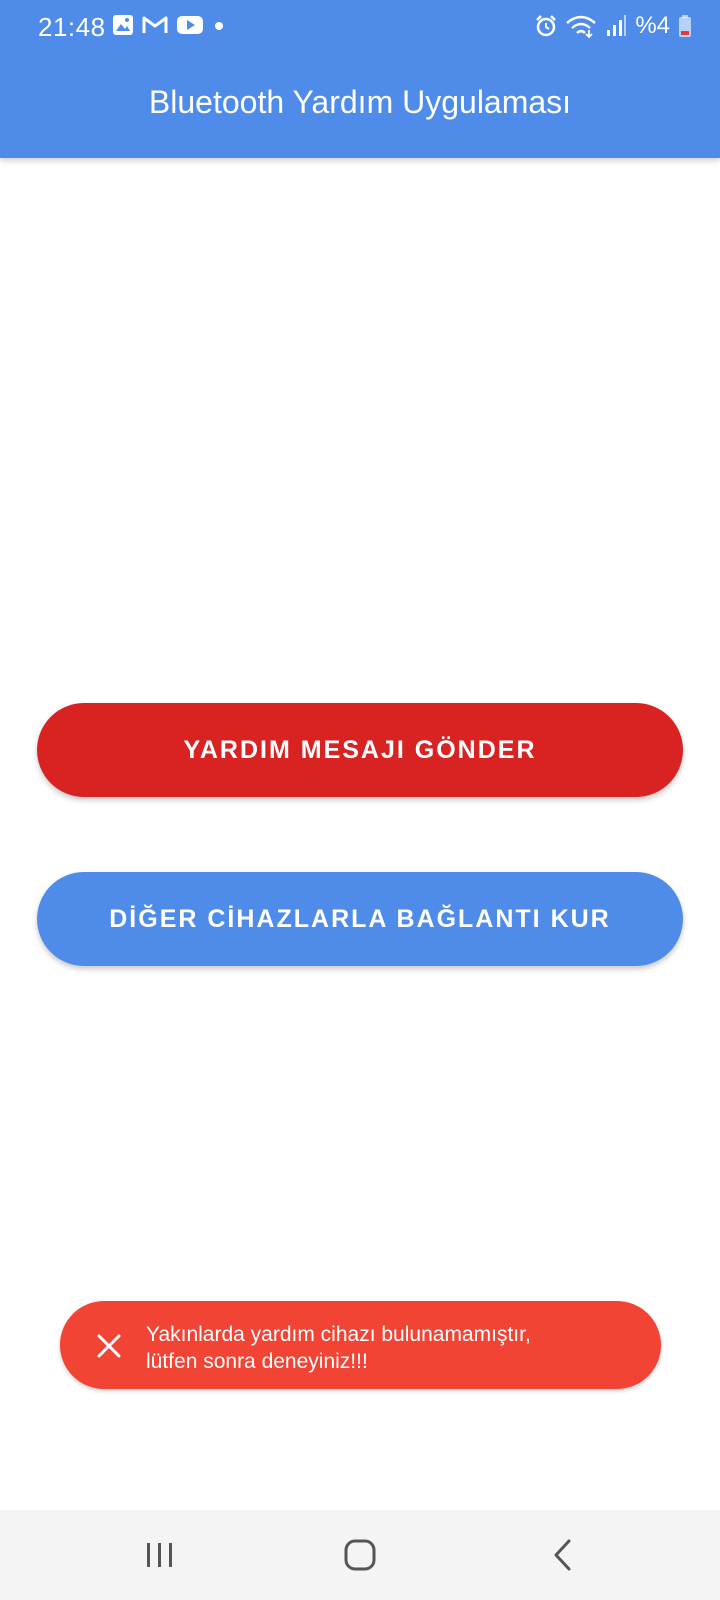 The height and width of the screenshot is (1600, 720). What do you see at coordinates (123, 25) in the screenshot?
I see `gallery-icon` at bounding box center [123, 25].